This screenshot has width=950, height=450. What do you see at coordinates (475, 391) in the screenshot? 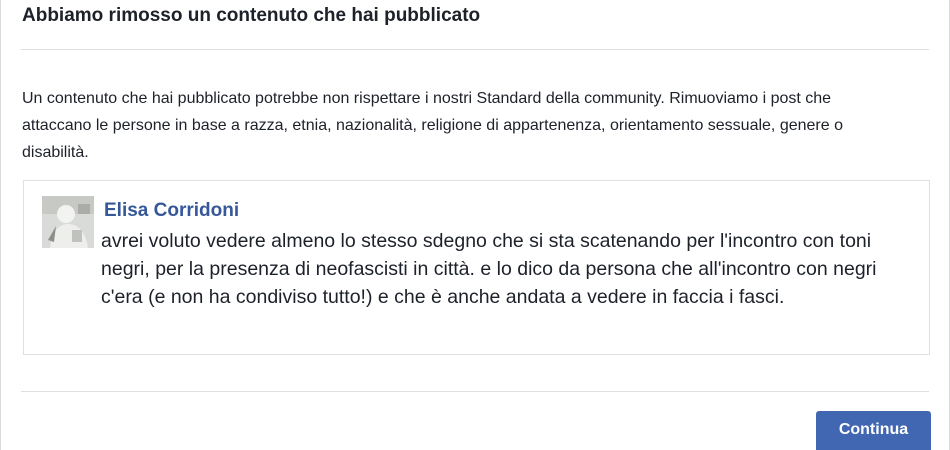
I see `footer-divider` at bounding box center [475, 391].